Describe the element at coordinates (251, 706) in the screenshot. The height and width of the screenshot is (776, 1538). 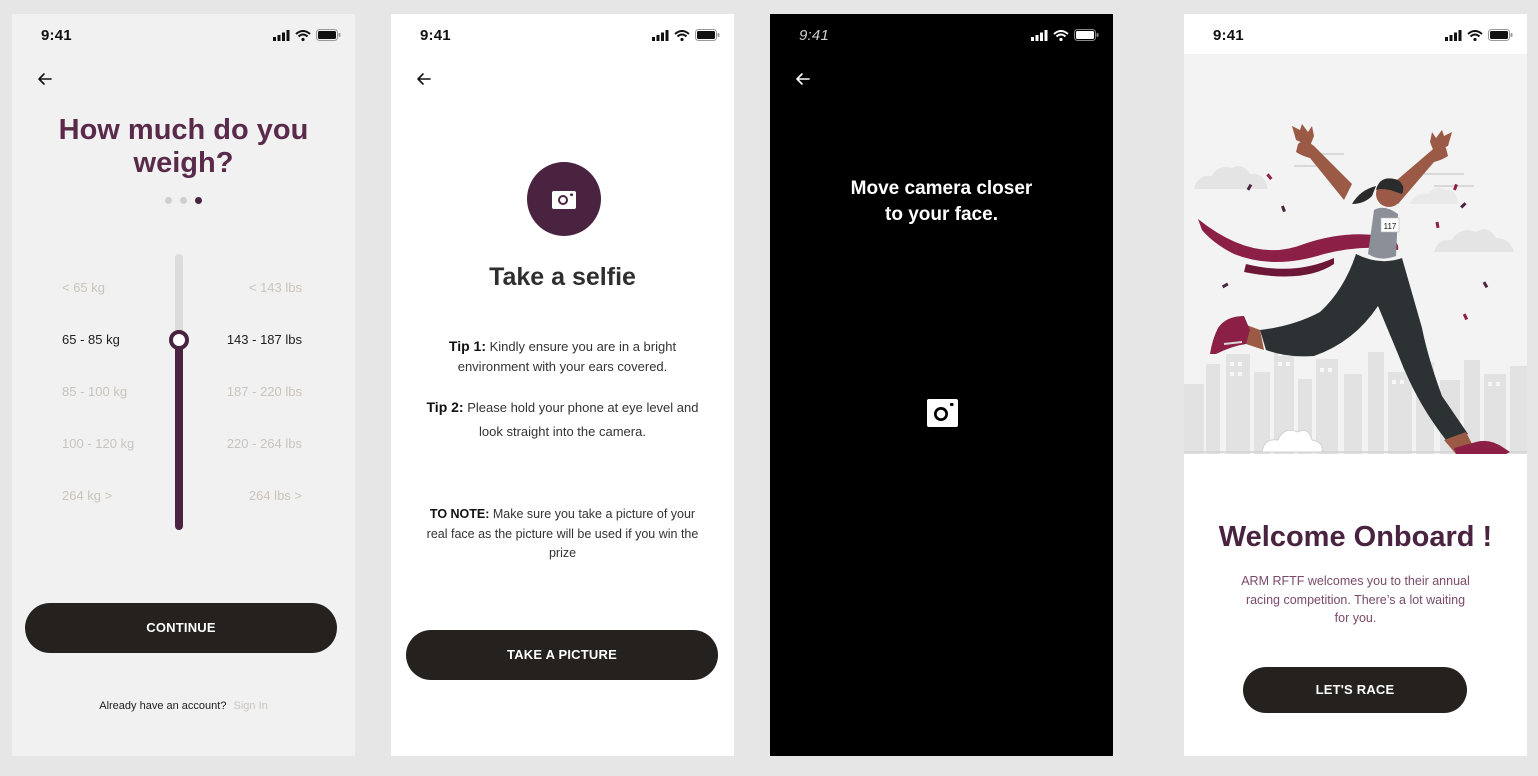
I see `sign-in-link: Sign In` at that location.